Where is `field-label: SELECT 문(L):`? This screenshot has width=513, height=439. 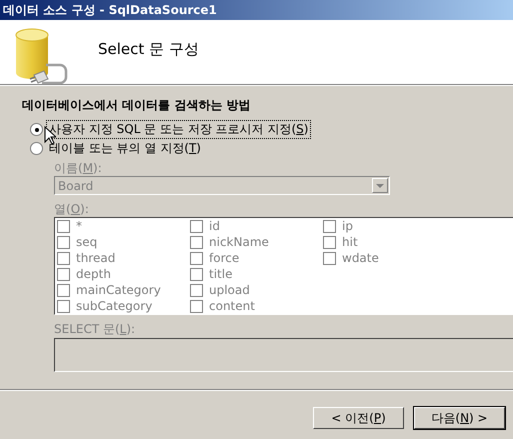
field-label: SELECT 문(L): is located at coordinates (95, 329).